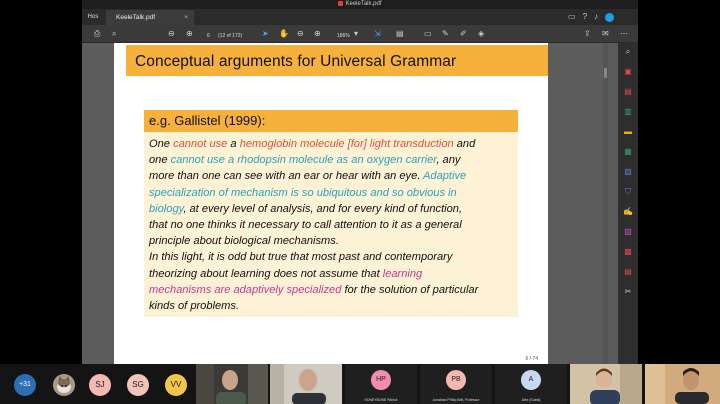 The height and width of the screenshot is (404, 720). Describe the element at coordinates (628, 172) in the screenshot. I see `organize-pages-icon: ▧` at that location.